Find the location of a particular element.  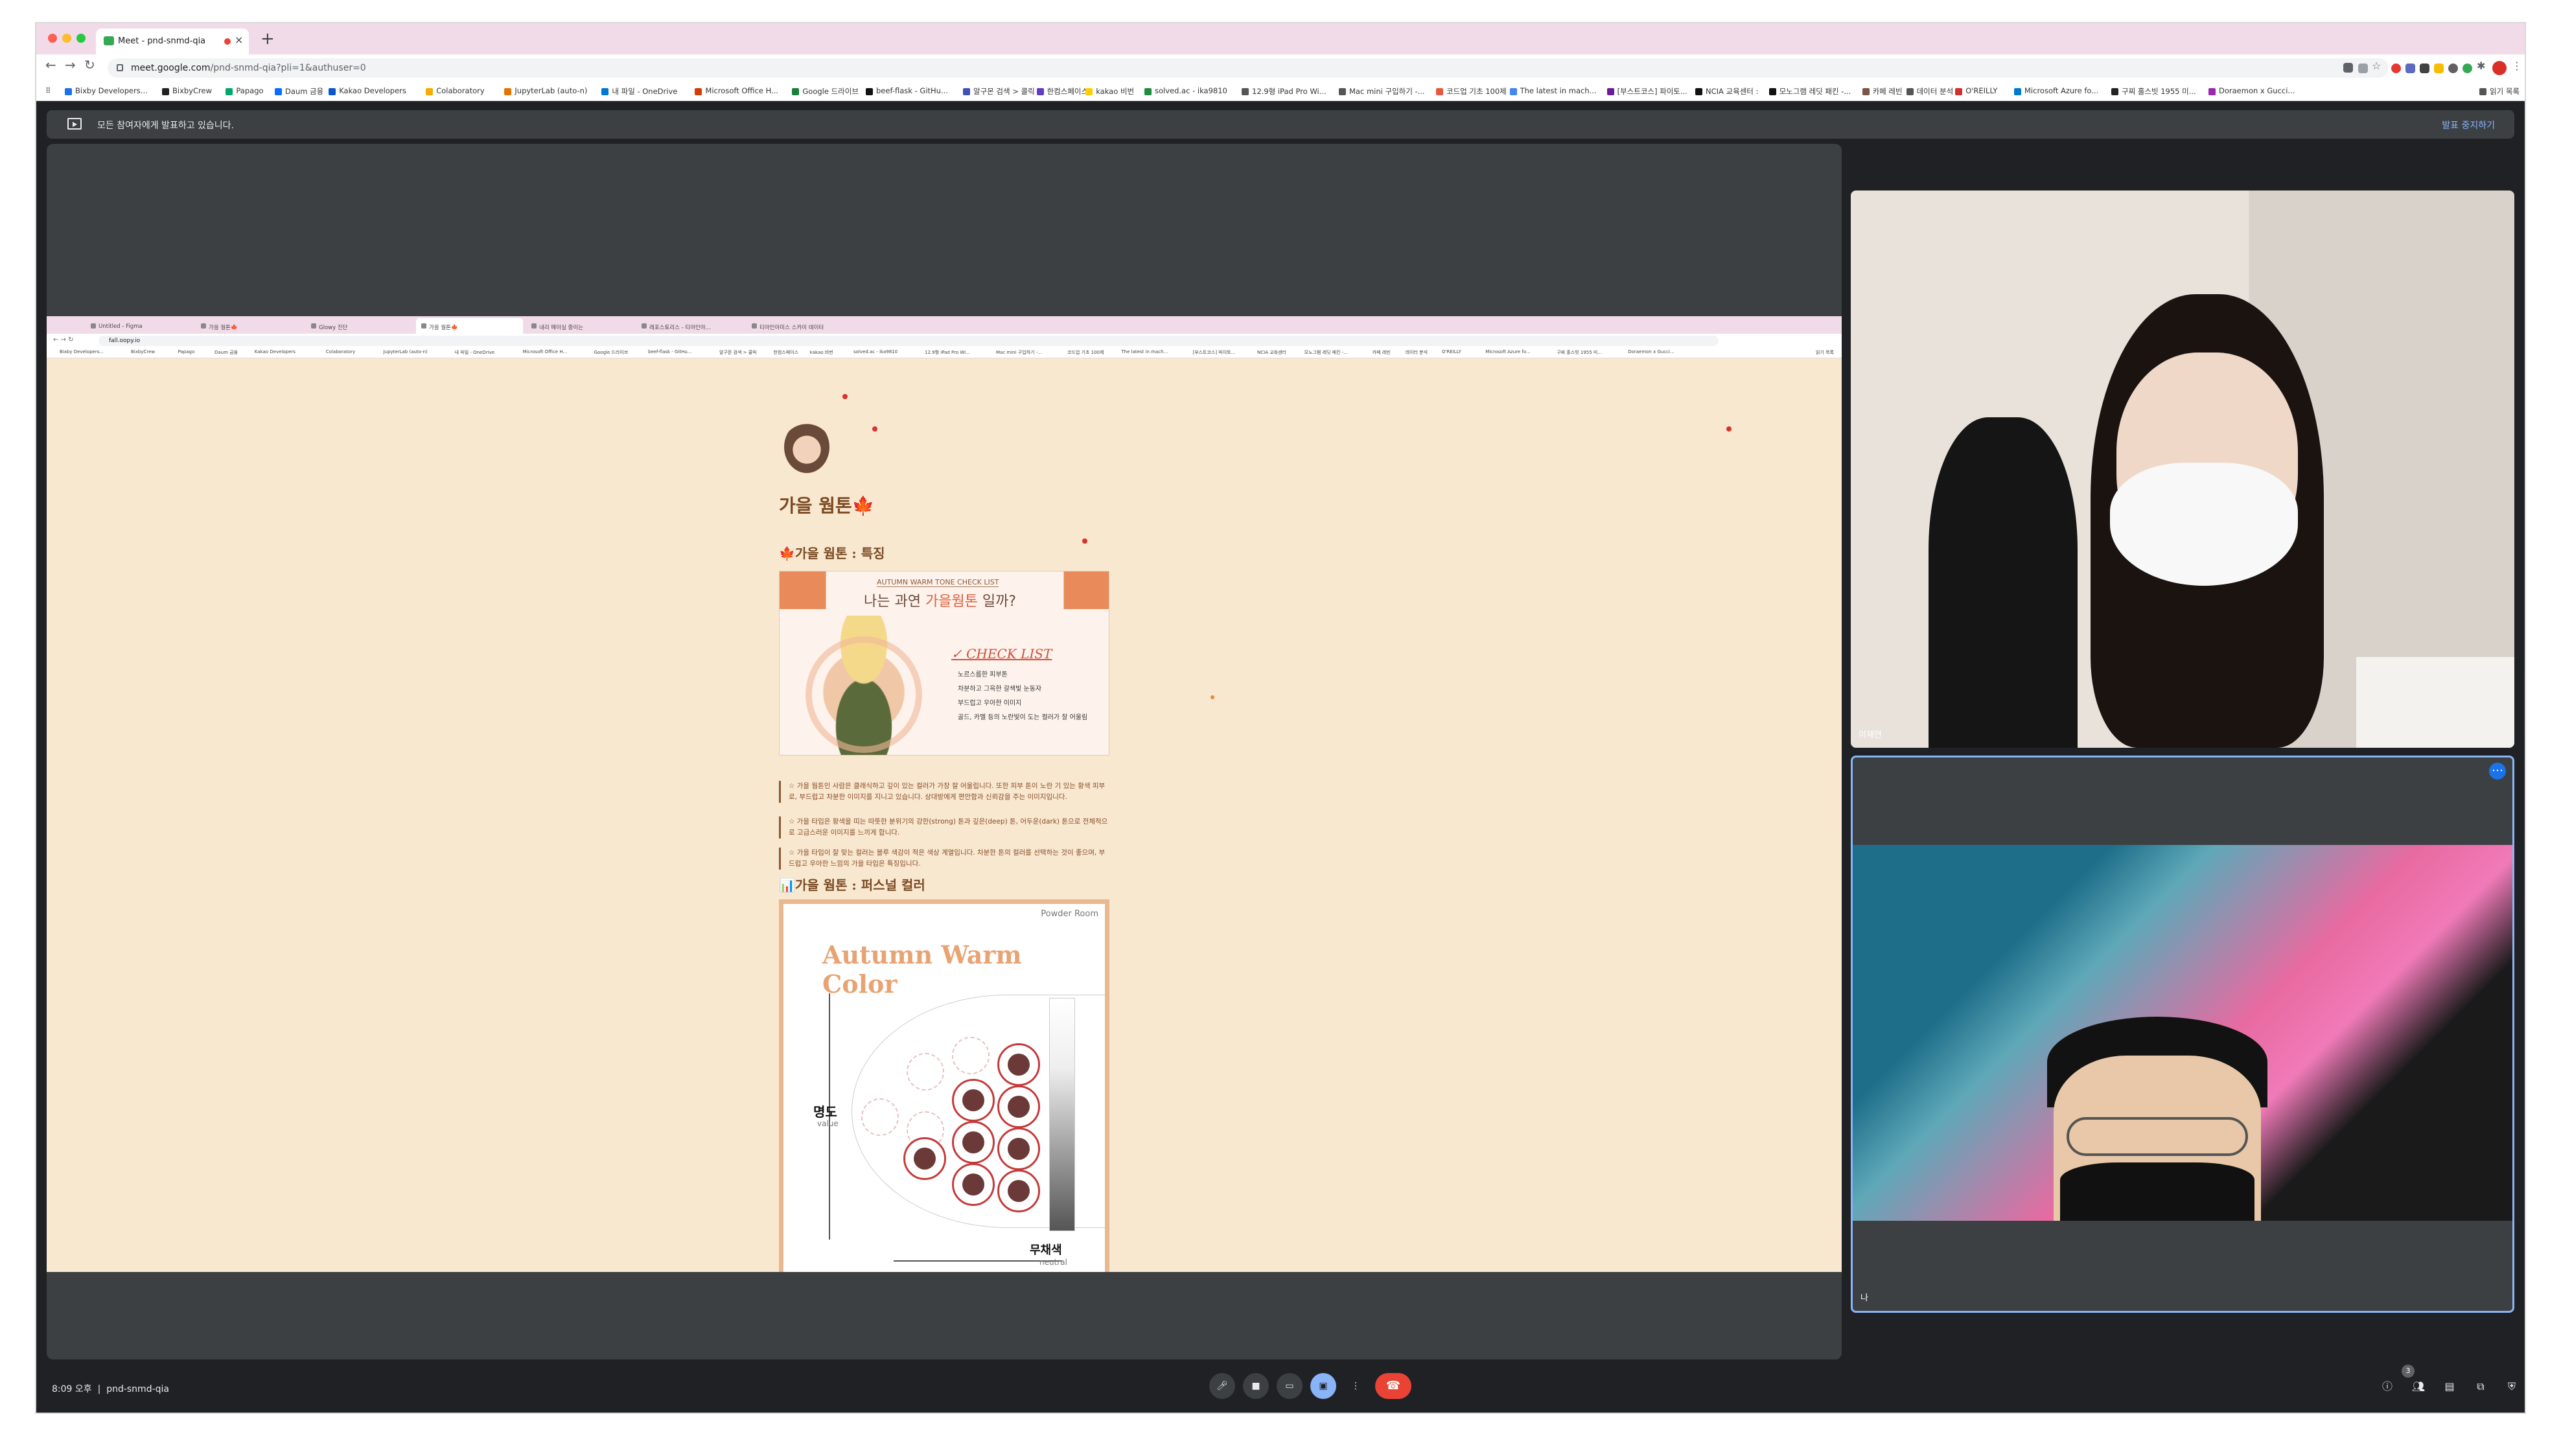

meeting-code: pnd-snmd-qia is located at coordinates (137, 1389).